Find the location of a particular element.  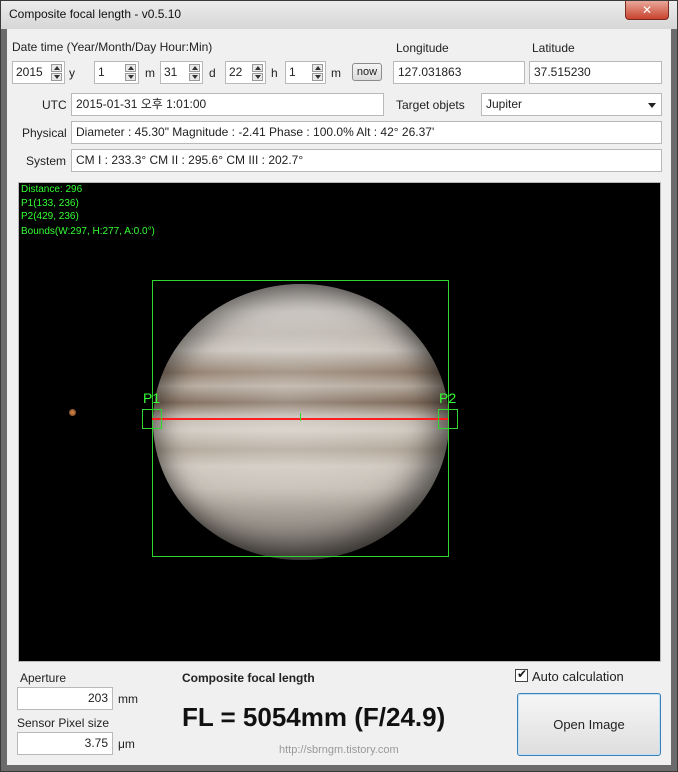

focal-length-result: FL = 5054mm (F/24.9) is located at coordinates (314, 717).